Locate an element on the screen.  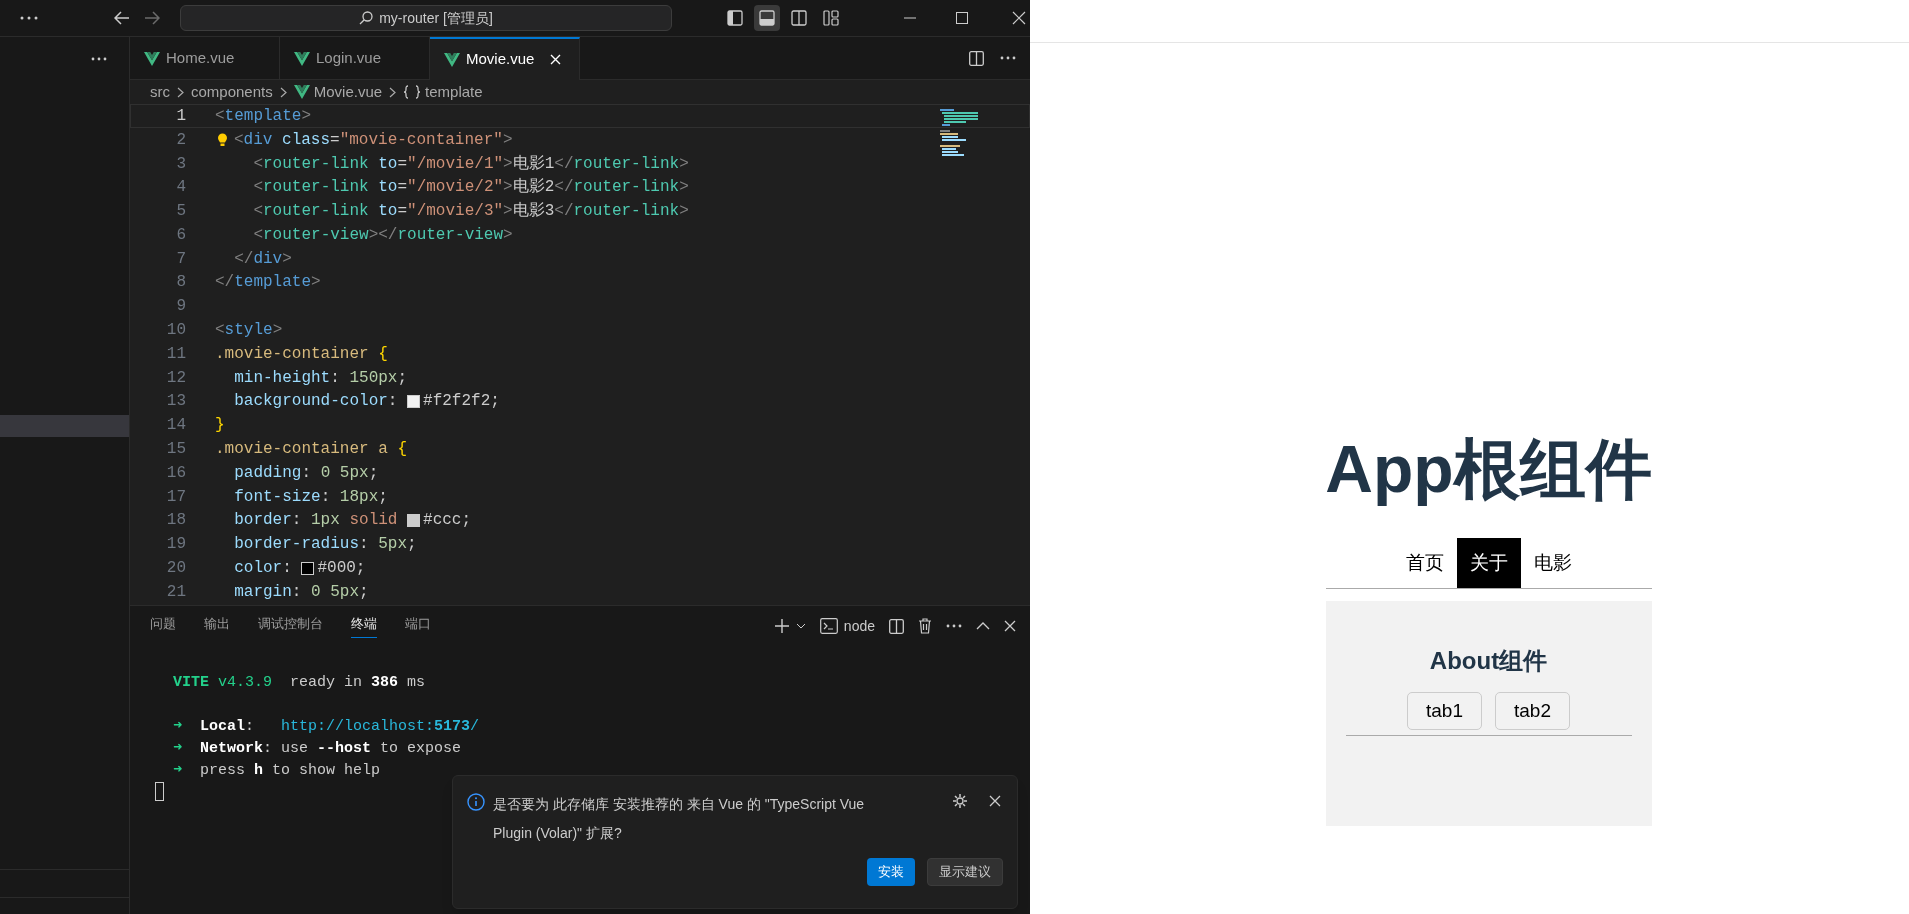
code-text: </template> is located at coordinates (268, 283).